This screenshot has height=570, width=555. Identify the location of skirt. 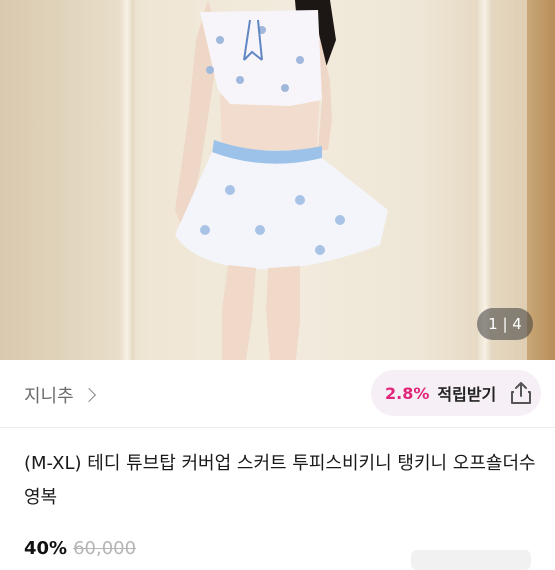
(281, 211).